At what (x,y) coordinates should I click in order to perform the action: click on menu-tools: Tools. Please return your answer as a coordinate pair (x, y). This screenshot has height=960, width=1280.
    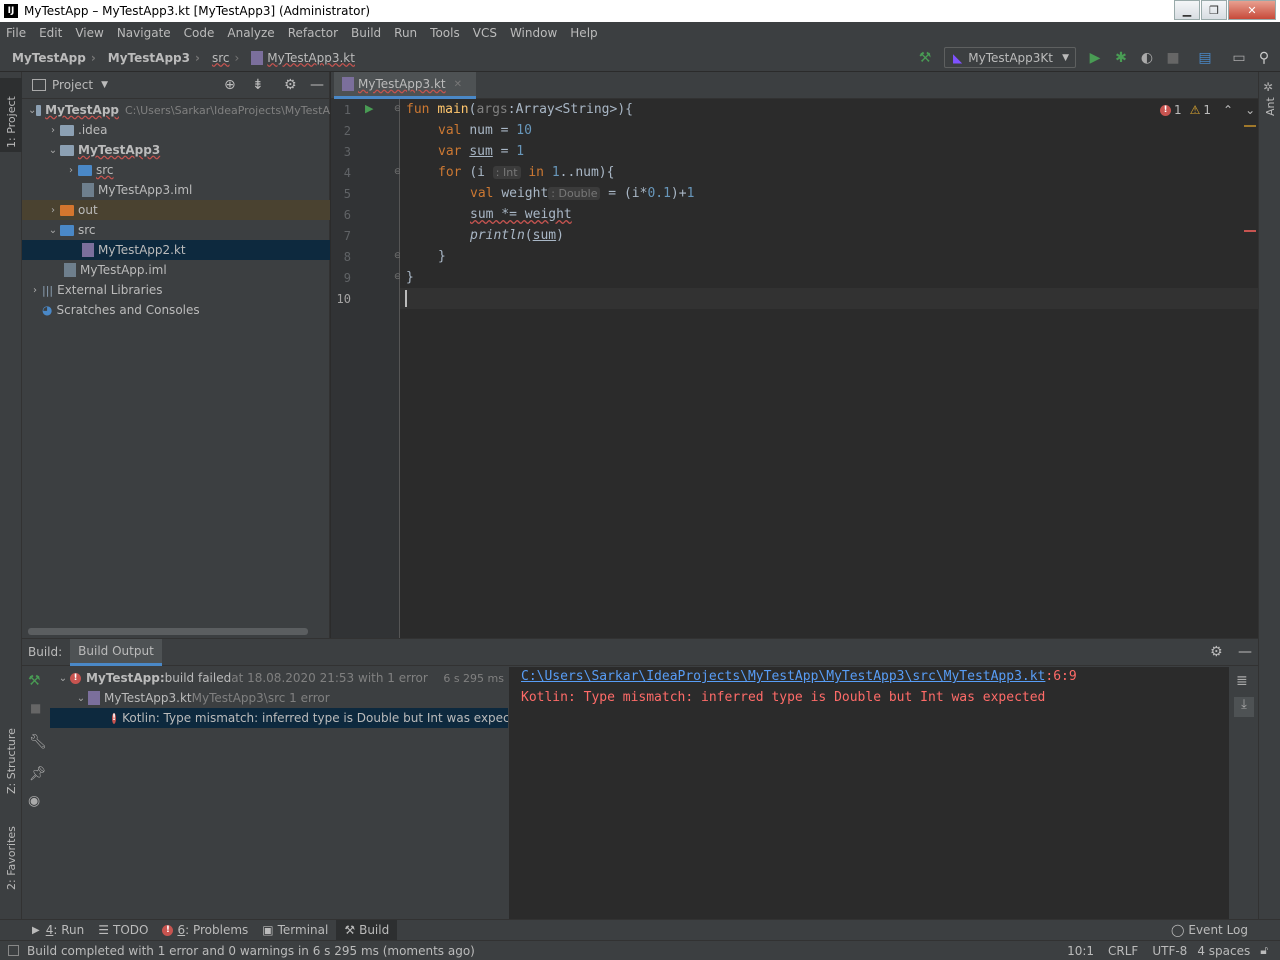
    Looking at the image, I should click on (445, 33).